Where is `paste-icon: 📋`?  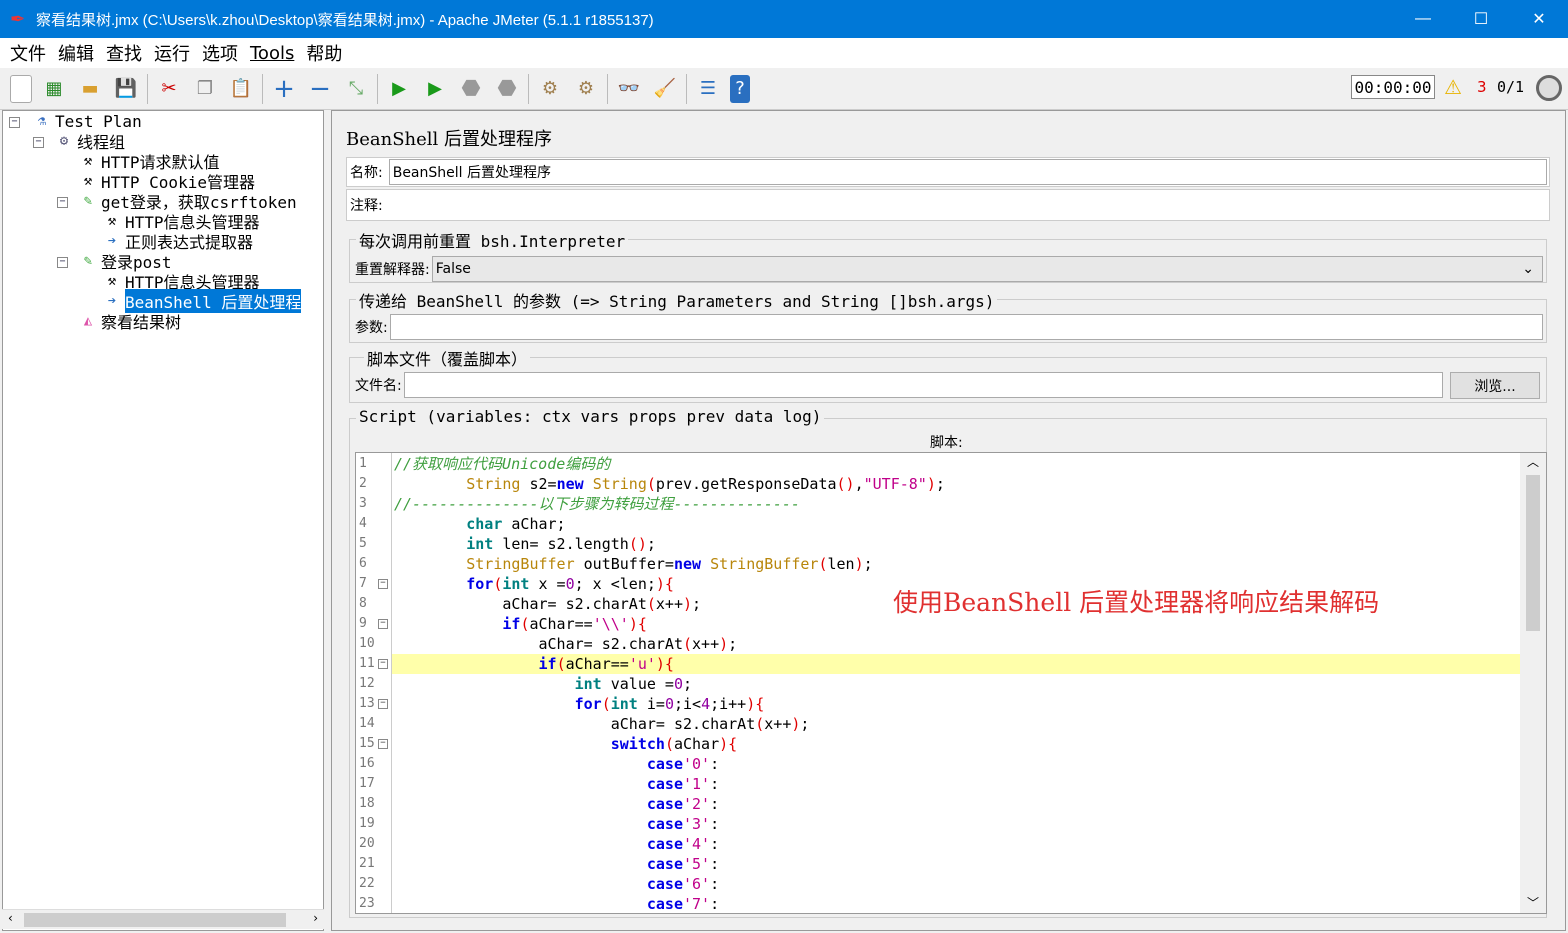 paste-icon: 📋 is located at coordinates (241, 89).